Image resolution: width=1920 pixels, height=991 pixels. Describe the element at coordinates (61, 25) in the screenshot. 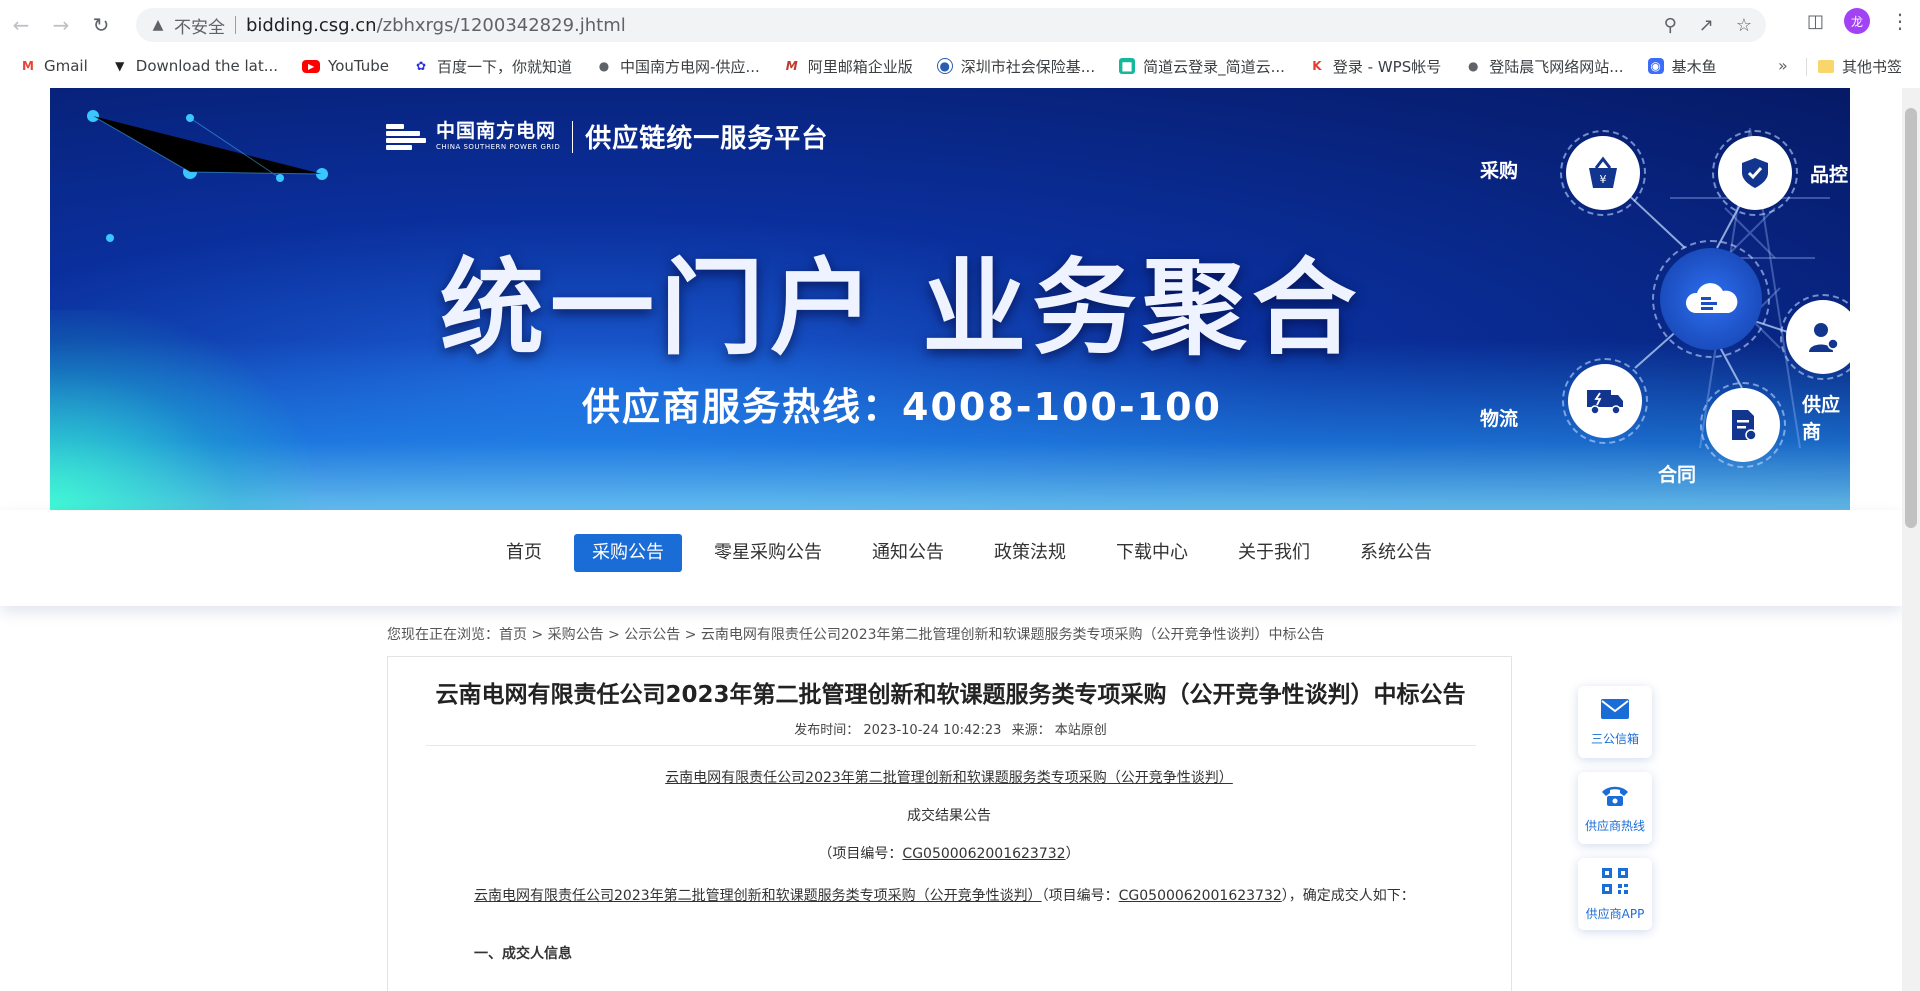

I see `forward-arrow-icon: →` at that location.